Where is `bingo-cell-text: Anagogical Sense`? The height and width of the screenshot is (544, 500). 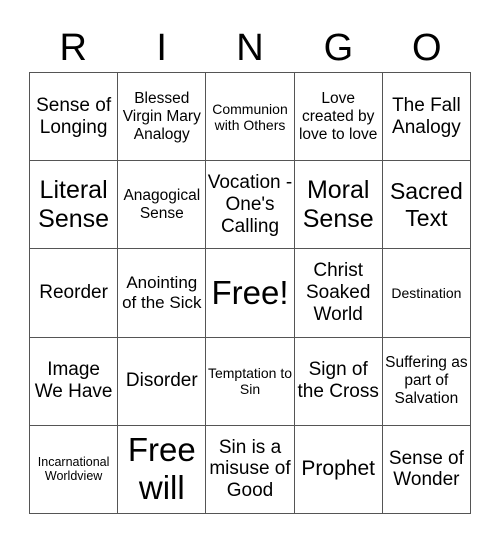
bingo-cell-text: Anagogical Sense is located at coordinates (162, 204).